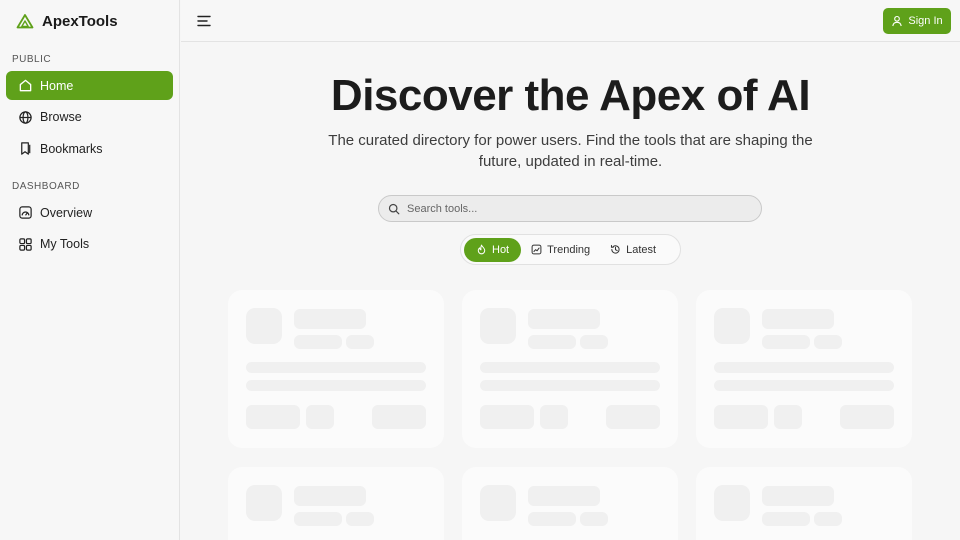 This screenshot has height=540, width=960. What do you see at coordinates (897, 21) in the screenshot?
I see `user-icon` at bounding box center [897, 21].